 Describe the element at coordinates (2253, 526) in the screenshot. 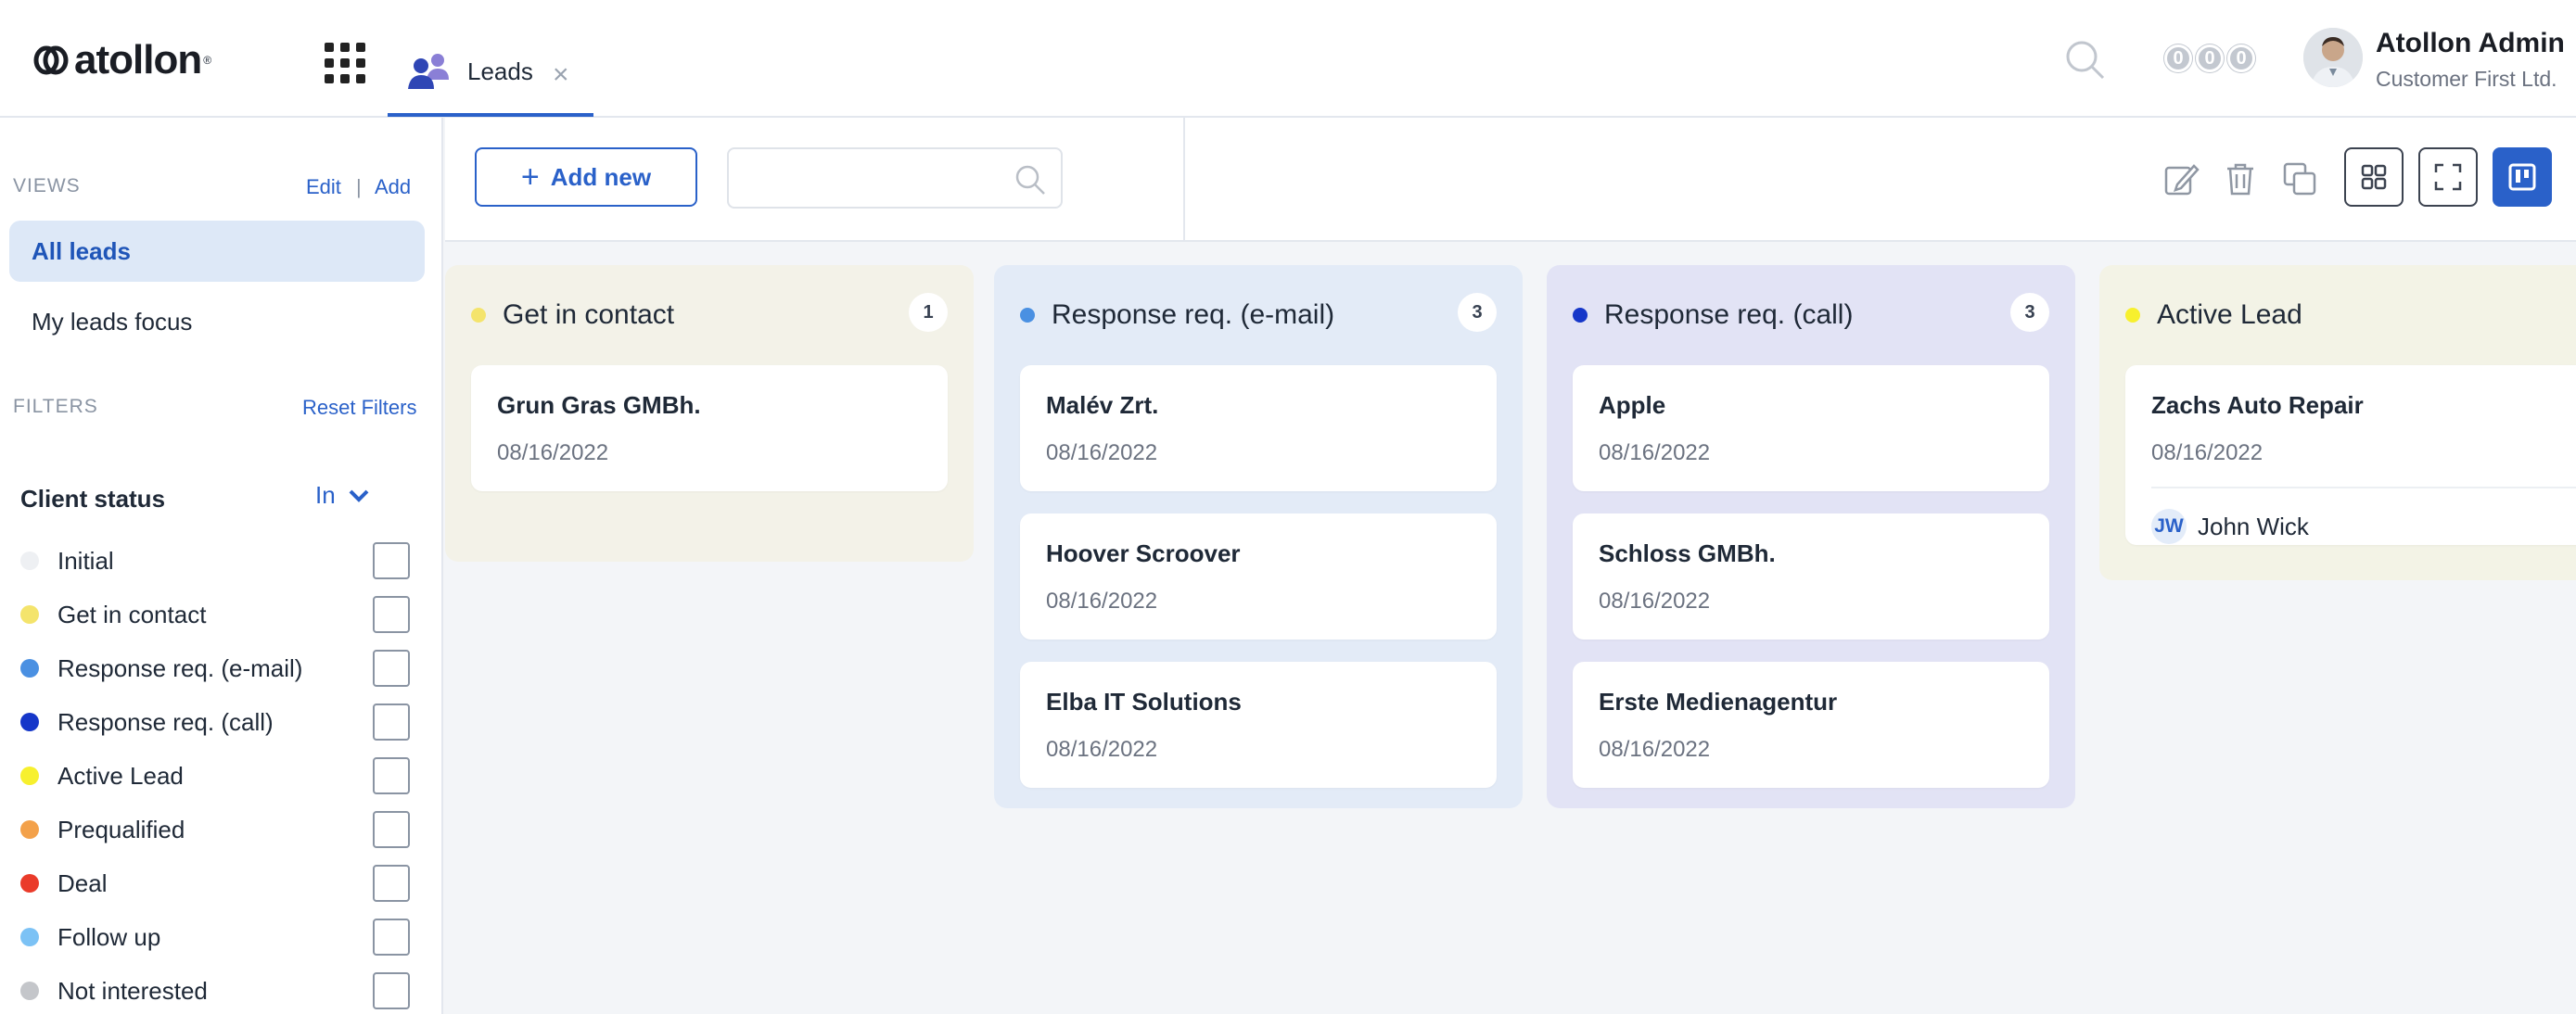

I see `assignee-name: John Wick` at that location.